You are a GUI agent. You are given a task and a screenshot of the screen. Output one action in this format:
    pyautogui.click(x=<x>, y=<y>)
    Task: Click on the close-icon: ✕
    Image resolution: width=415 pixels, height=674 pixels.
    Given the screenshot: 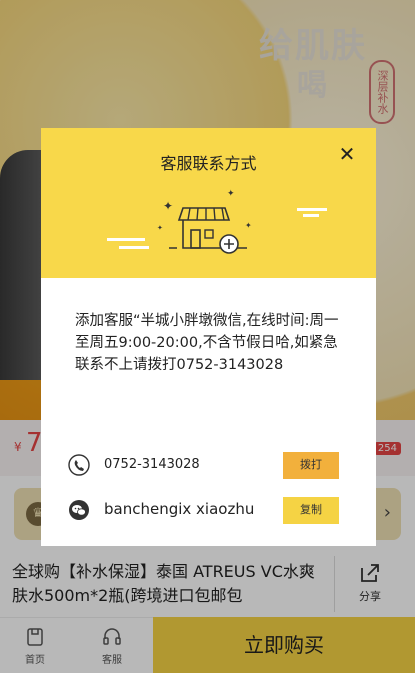 What is the action you would take?
    pyautogui.click(x=347, y=154)
    